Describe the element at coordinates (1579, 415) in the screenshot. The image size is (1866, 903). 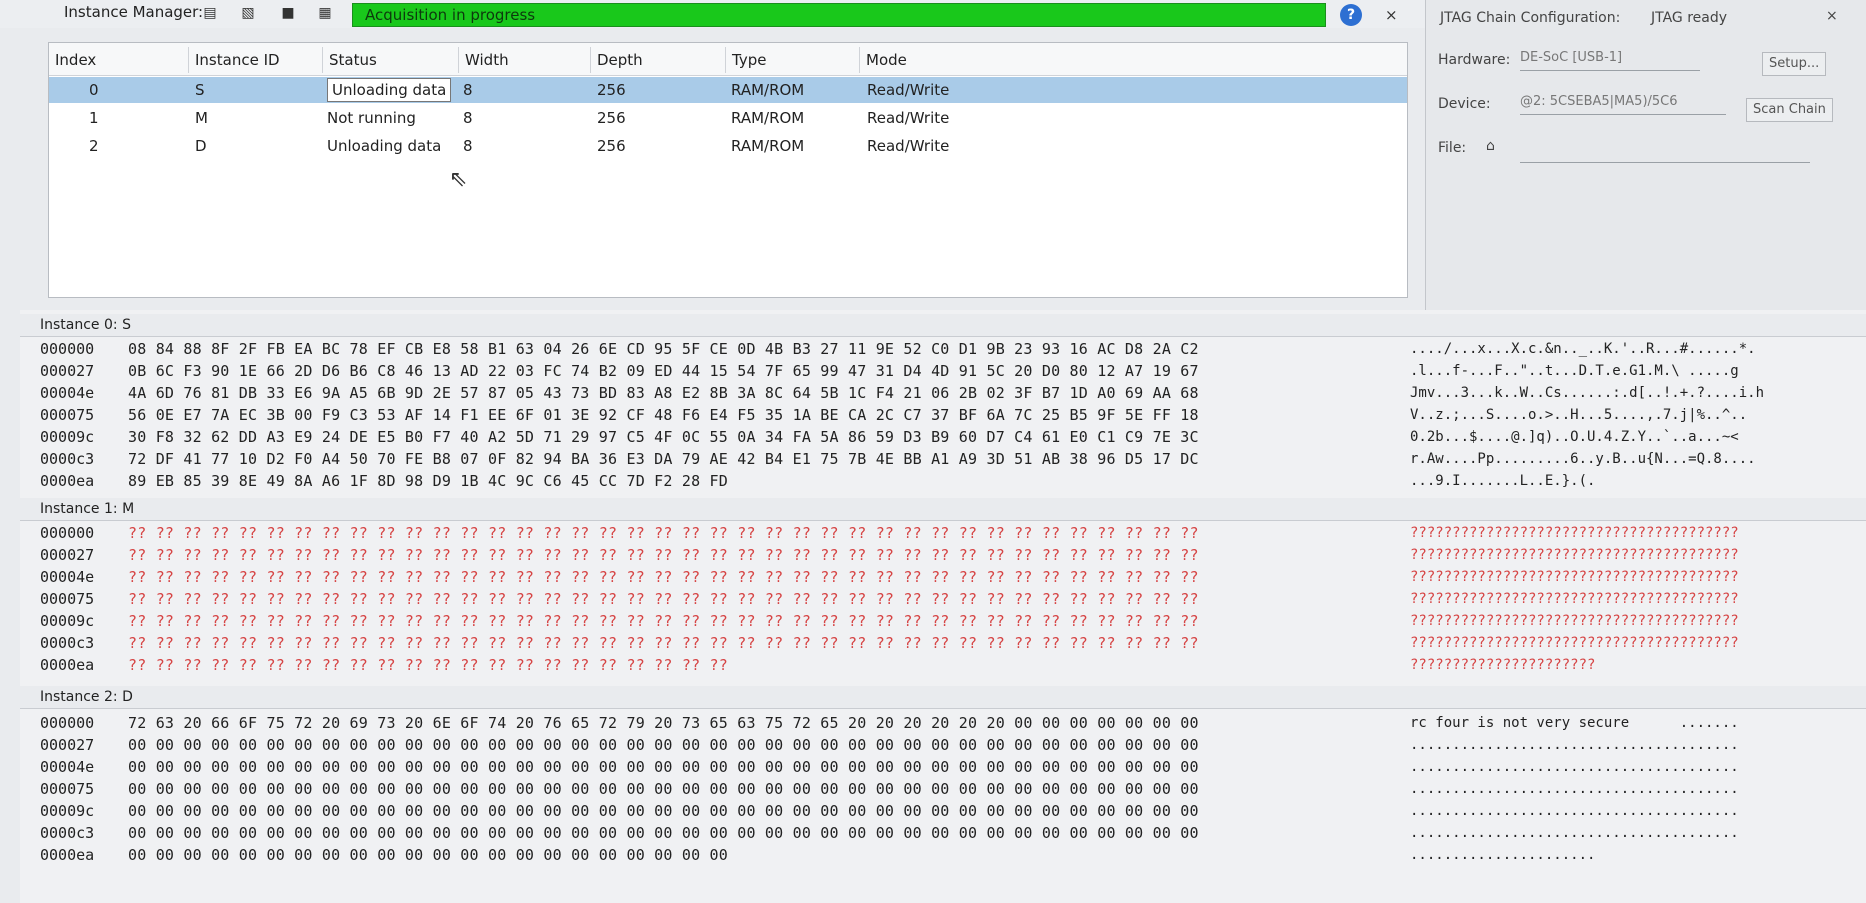
I see `hex-ascii: V..z.;...S....o.>..H...5....,.7.j|%..^..` at that location.